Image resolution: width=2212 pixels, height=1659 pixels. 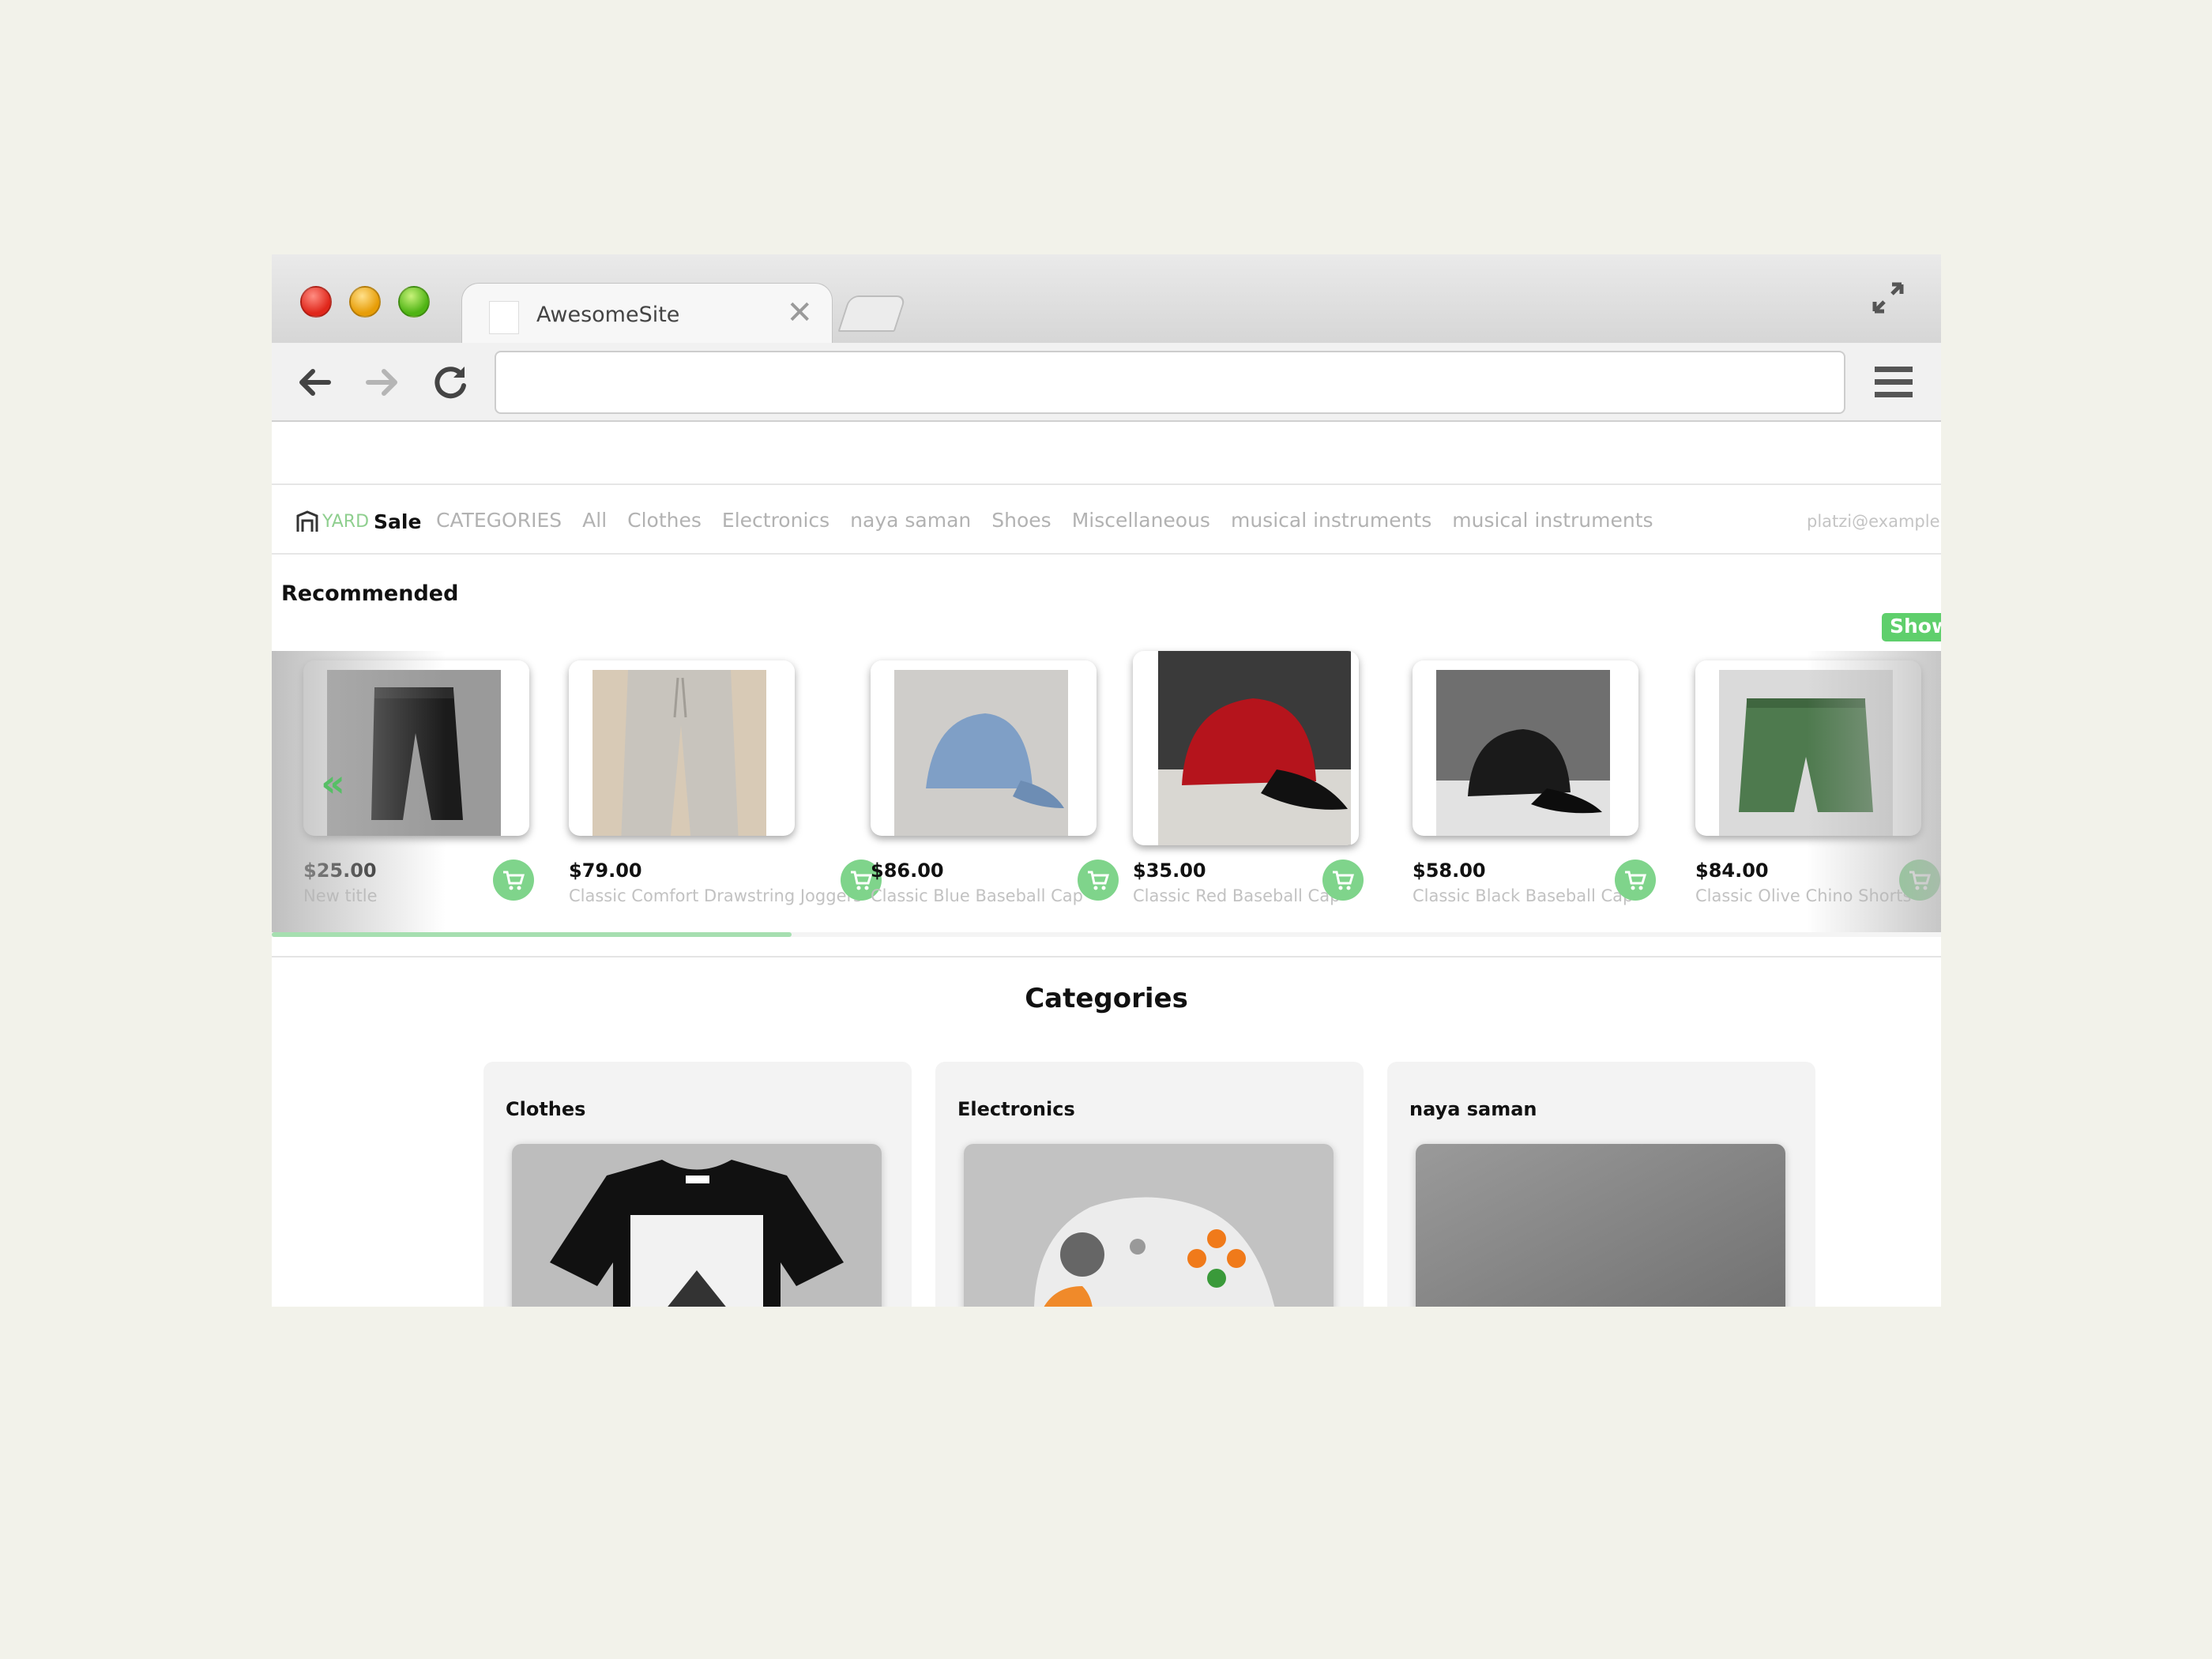 What do you see at coordinates (1450, 871) in the screenshot?
I see `product-price: $58.00` at bounding box center [1450, 871].